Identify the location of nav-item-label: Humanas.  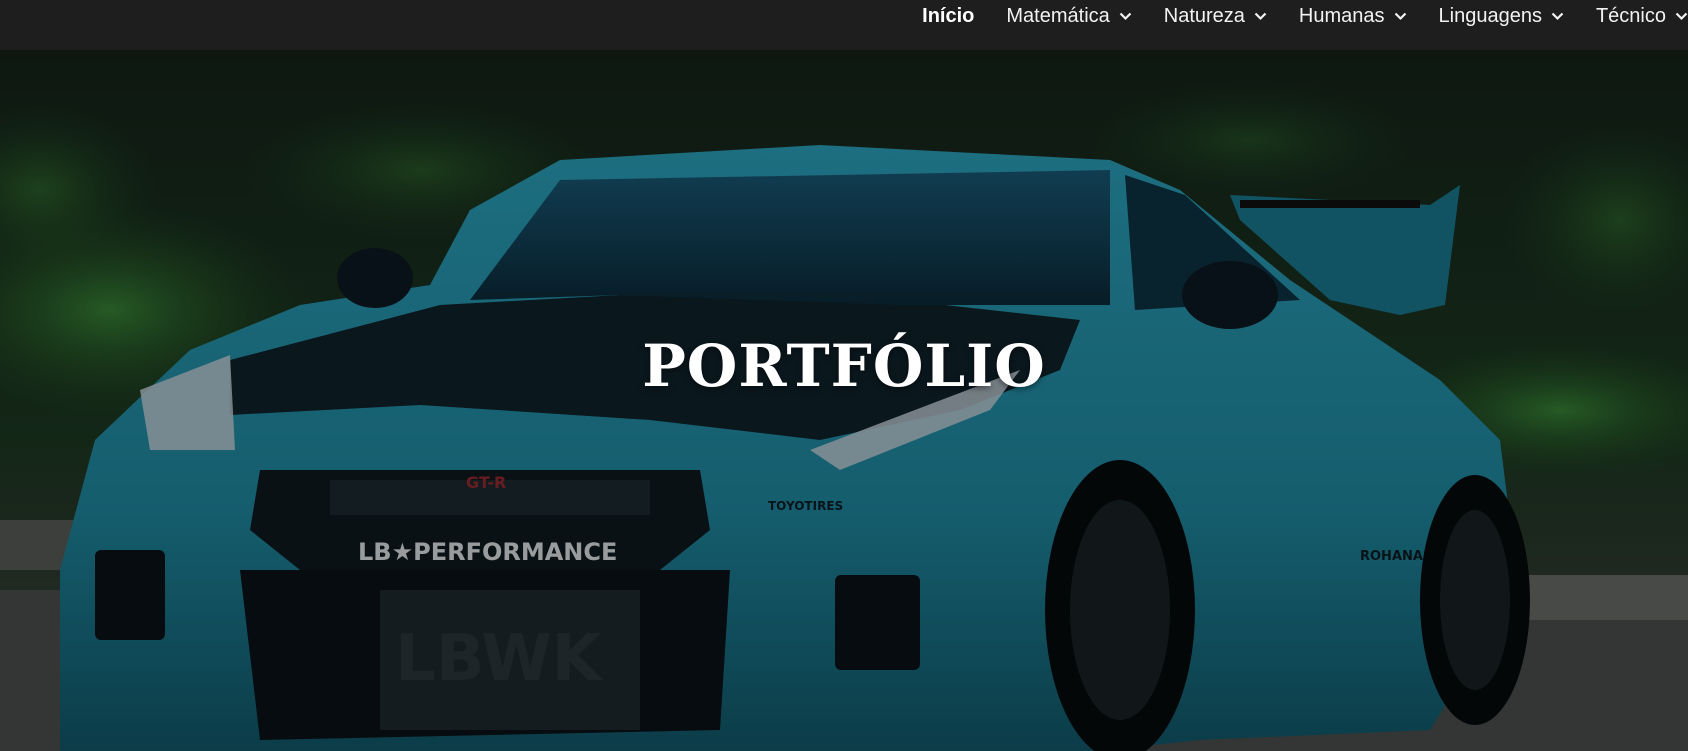
(1341, 15).